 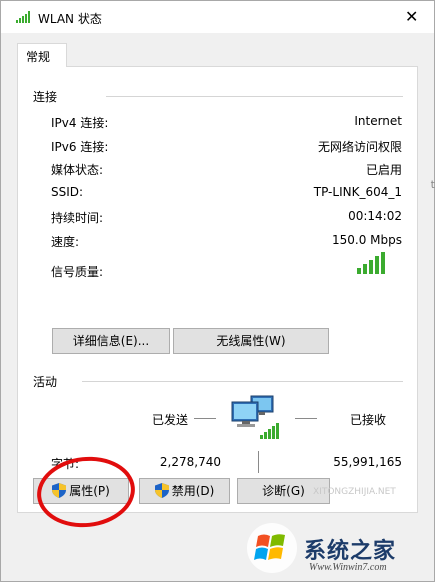 I want to click on watermark-brand: 系统之家, so click(x=350, y=551).